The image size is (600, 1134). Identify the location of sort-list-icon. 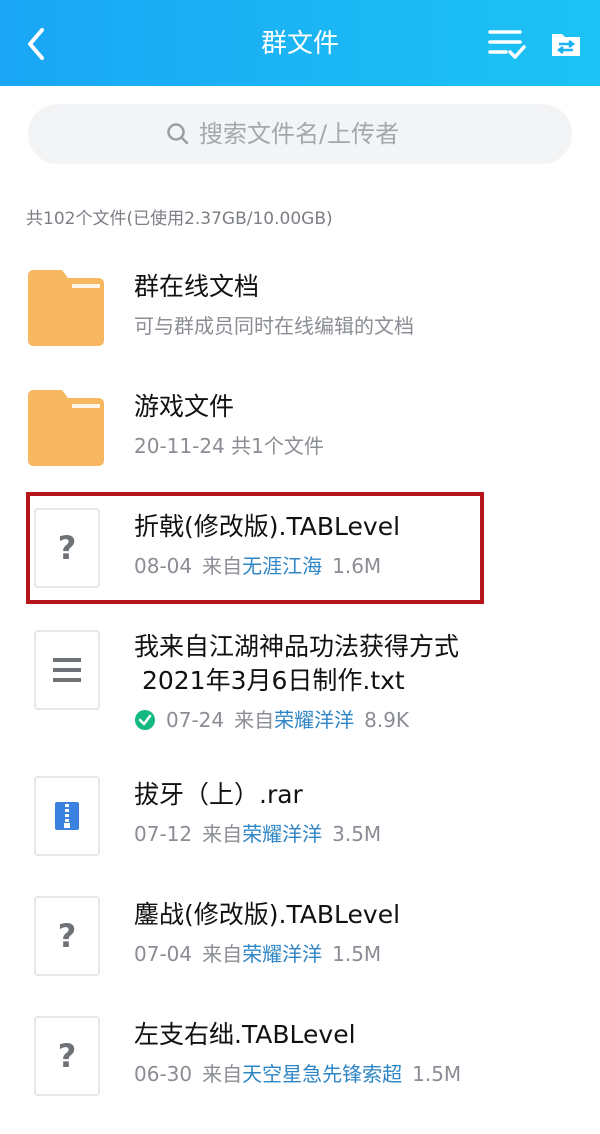
(507, 44).